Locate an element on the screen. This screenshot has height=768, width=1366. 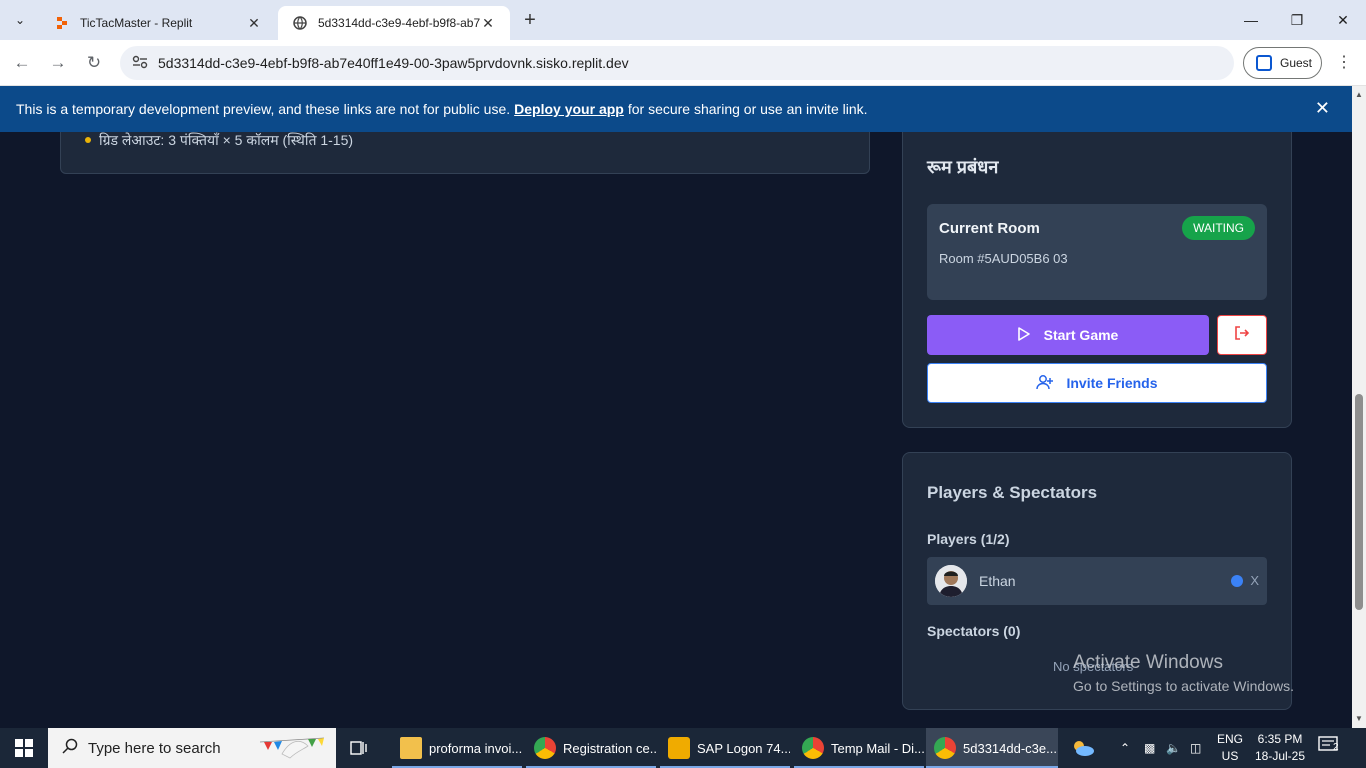
search-placeholder: Type here to search is located at coordinates (154, 748).